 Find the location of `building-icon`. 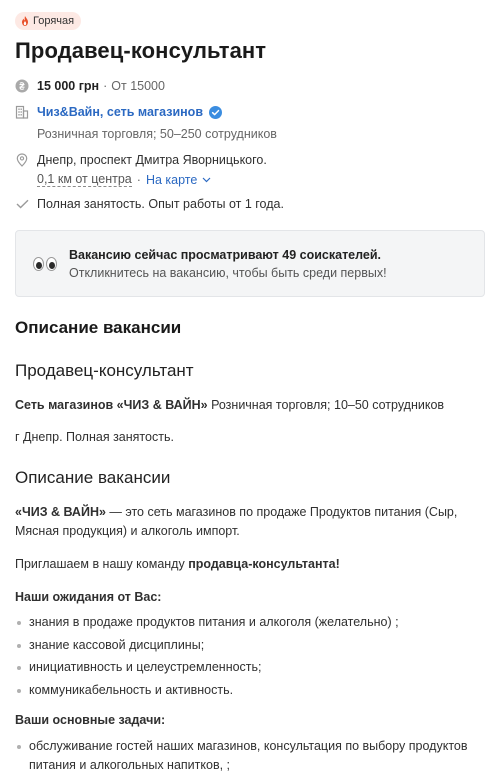

building-icon is located at coordinates (22, 112).